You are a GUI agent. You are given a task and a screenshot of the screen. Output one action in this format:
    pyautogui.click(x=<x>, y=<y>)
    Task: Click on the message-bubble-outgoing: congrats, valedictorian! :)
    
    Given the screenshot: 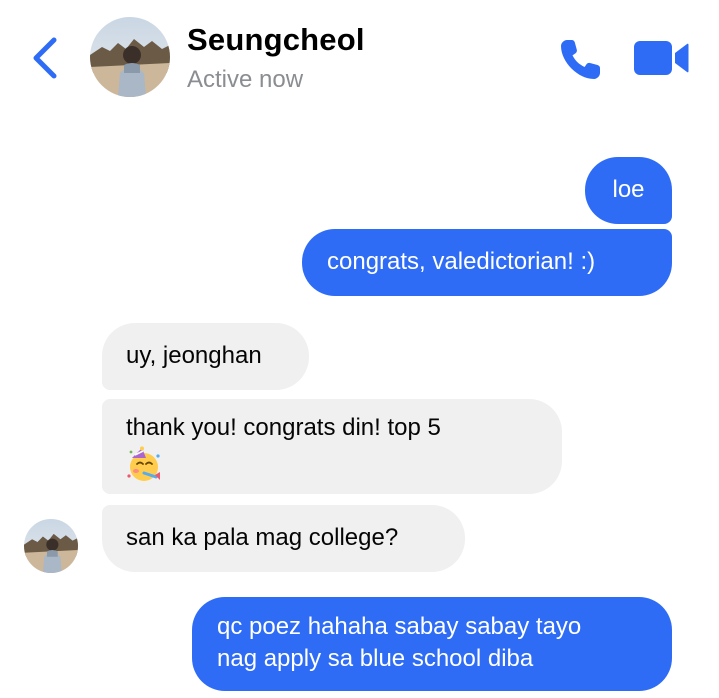 What is the action you would take?
    pyautogui.click(x=487, y=262)
    